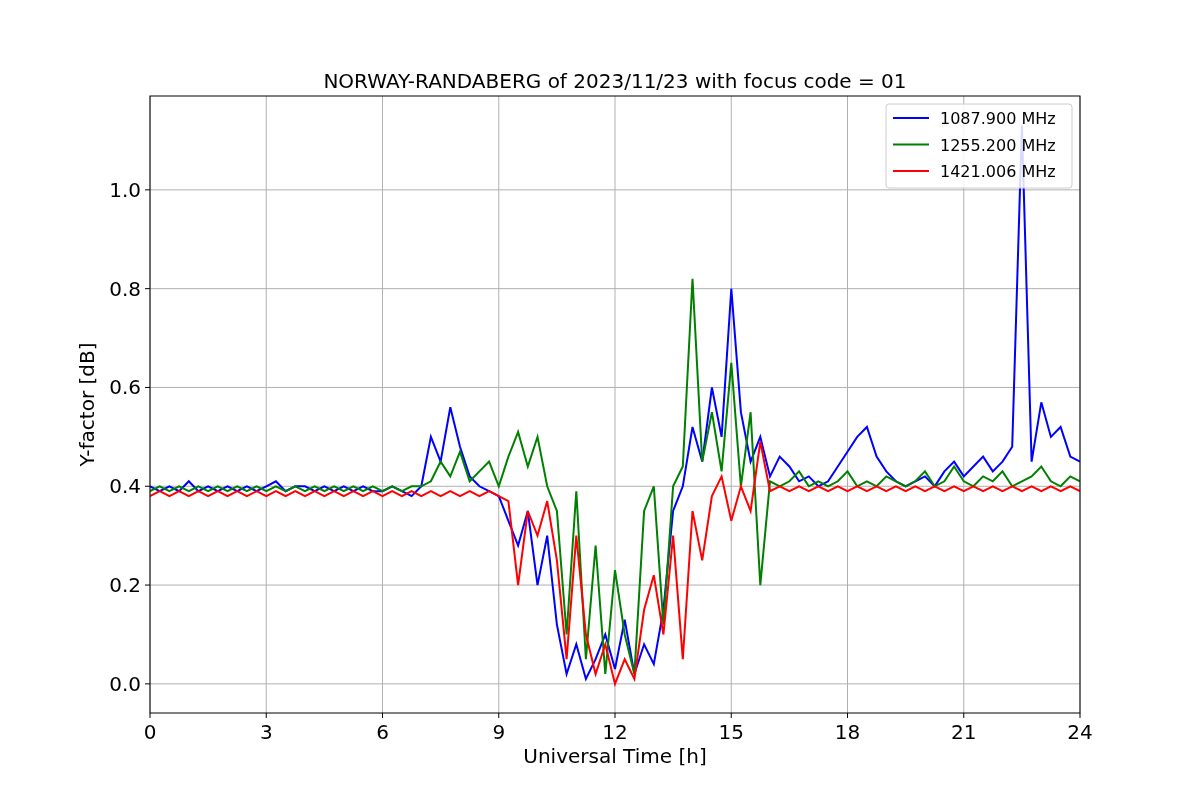 The image size is (1200, 800). What do you see at coordinates (911, 144) in the screenshot?
I see `legend-swatch-icon` at bounding box center [911, 144].